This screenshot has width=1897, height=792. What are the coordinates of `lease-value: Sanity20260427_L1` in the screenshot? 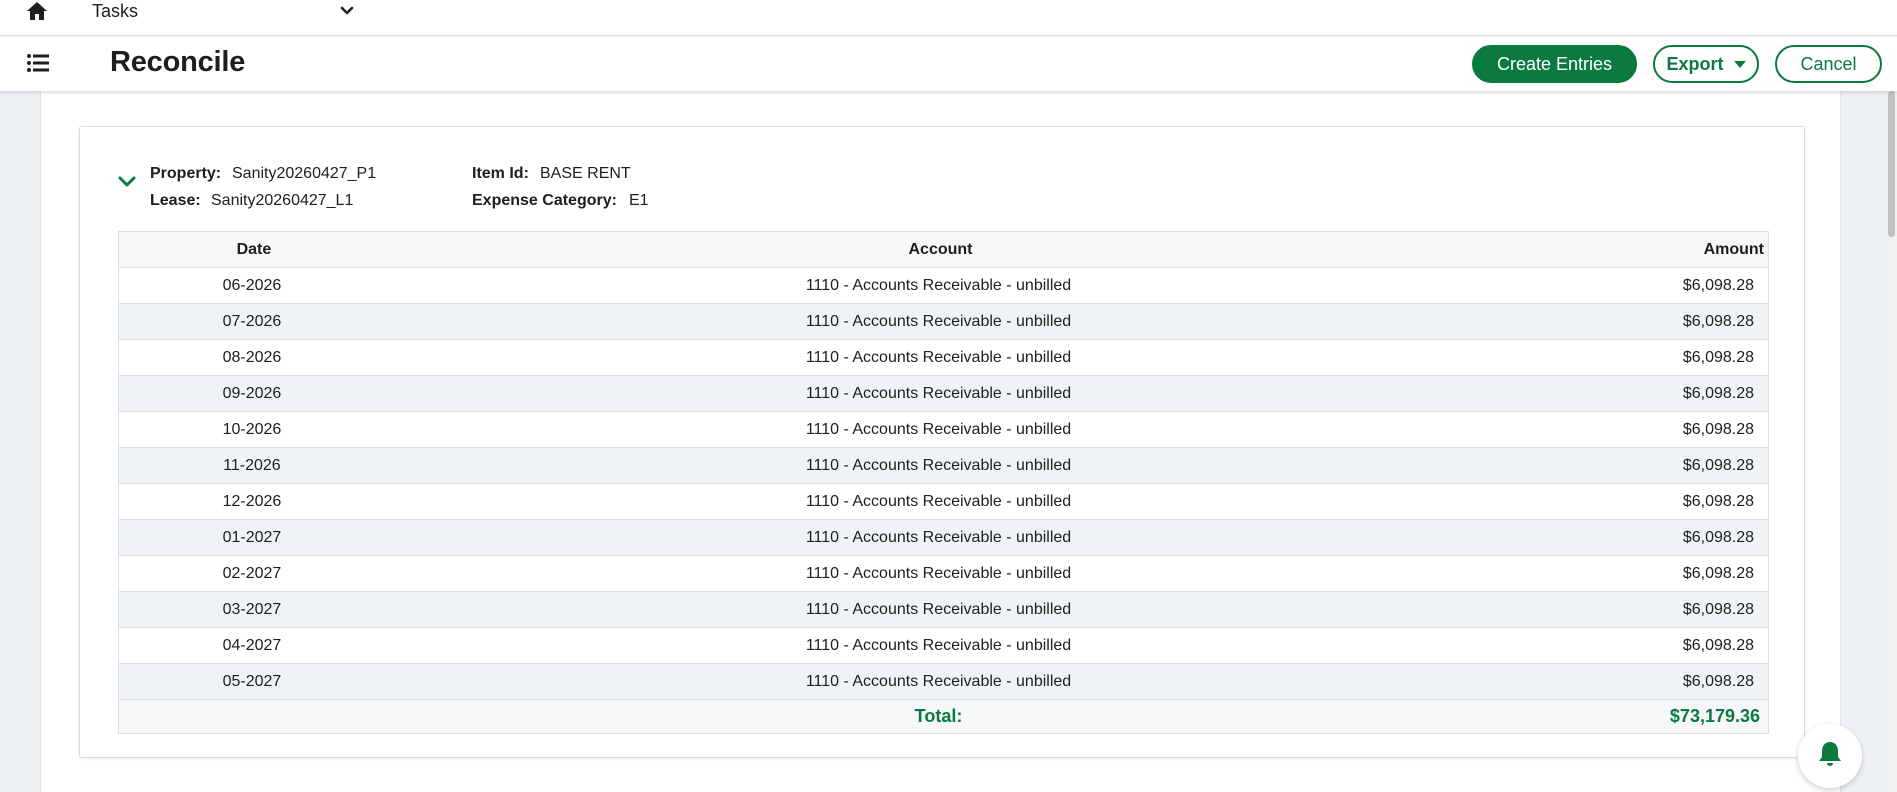 It's located at (282, 200).